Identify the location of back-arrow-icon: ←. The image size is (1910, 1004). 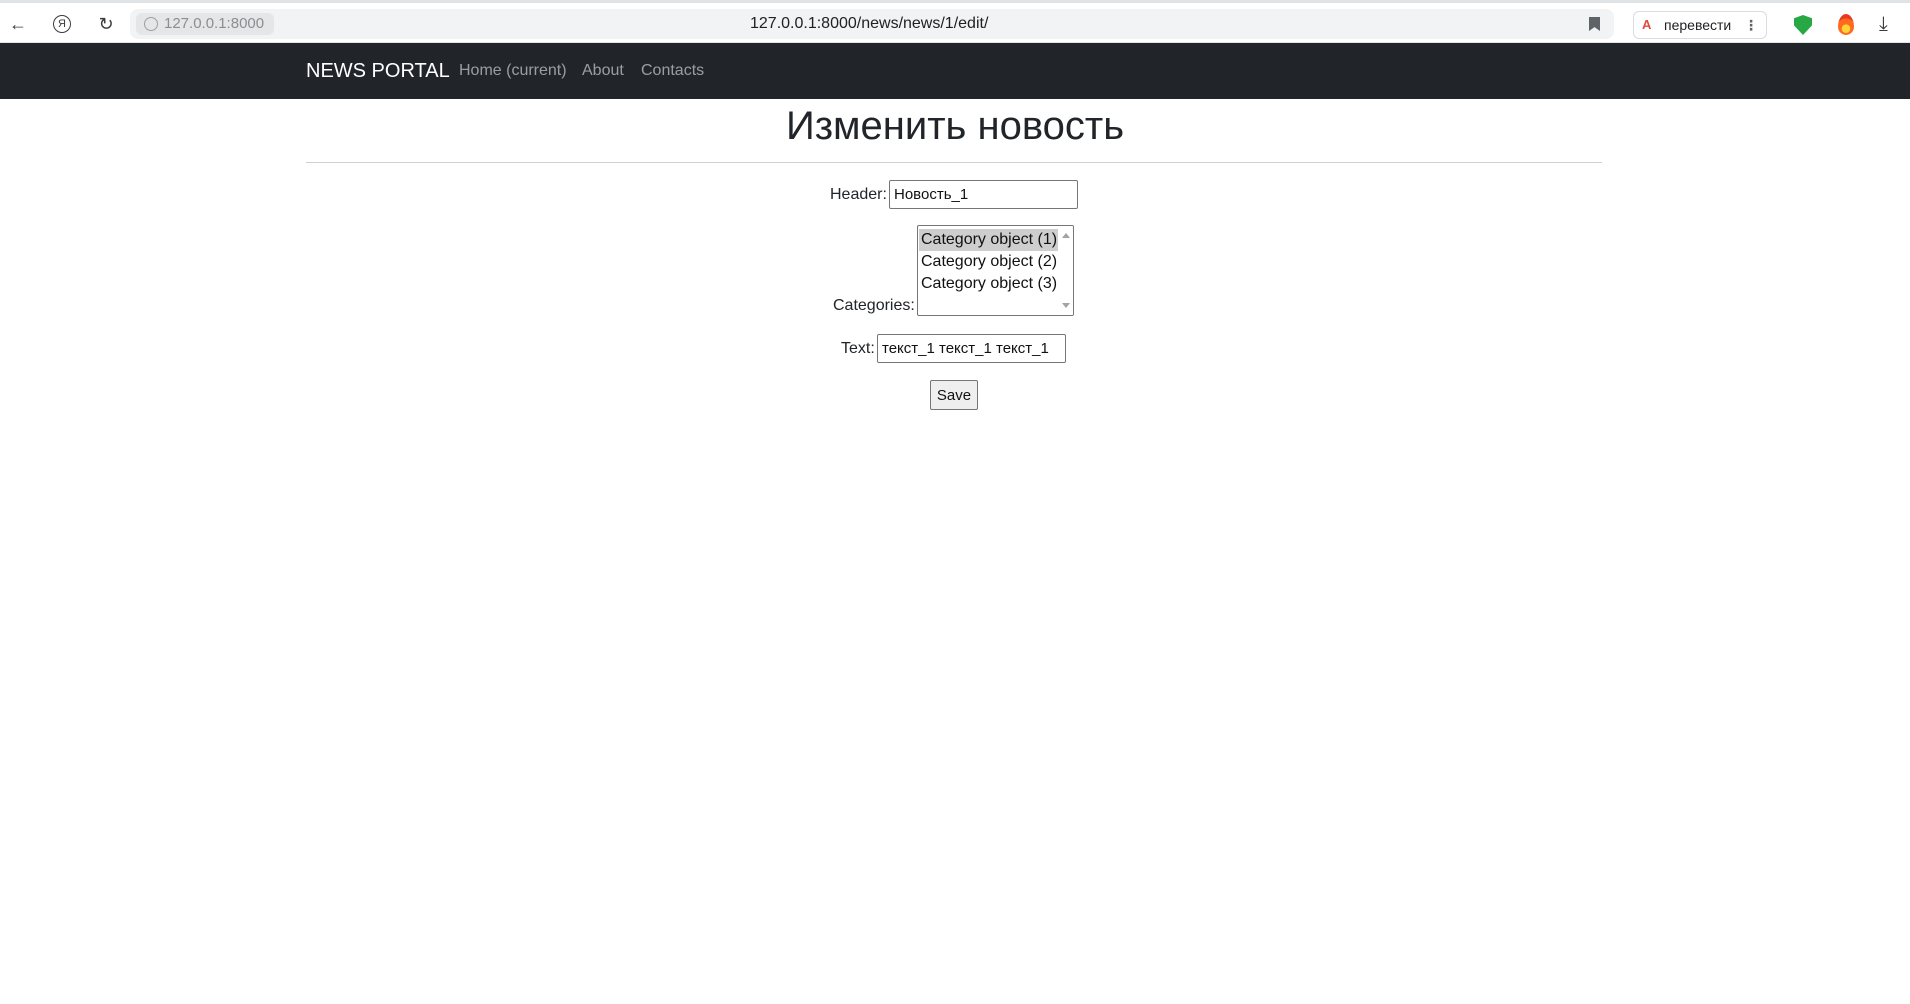
(18, 24).